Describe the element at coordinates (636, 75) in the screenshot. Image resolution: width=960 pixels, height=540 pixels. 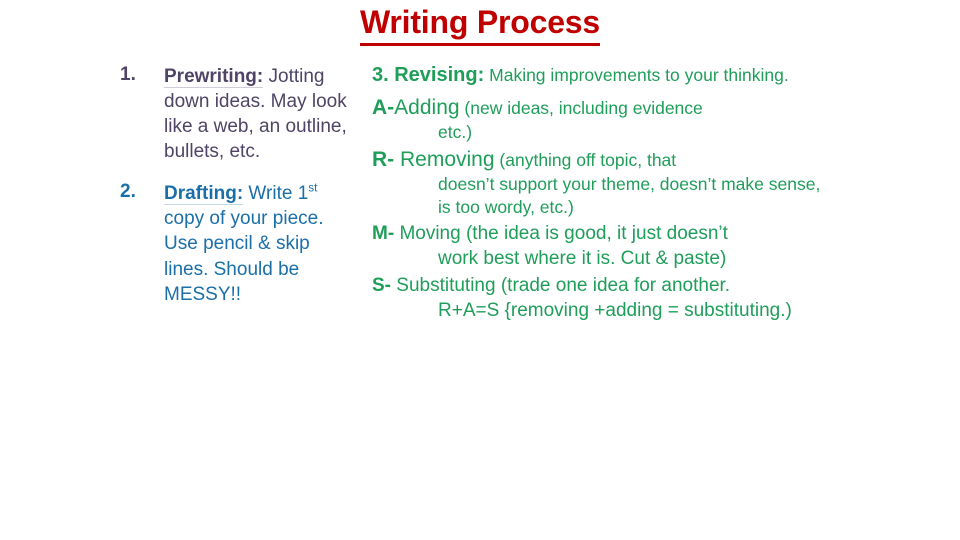
I see `revising-heading-description: Making improvements to your thinking.` at that location.